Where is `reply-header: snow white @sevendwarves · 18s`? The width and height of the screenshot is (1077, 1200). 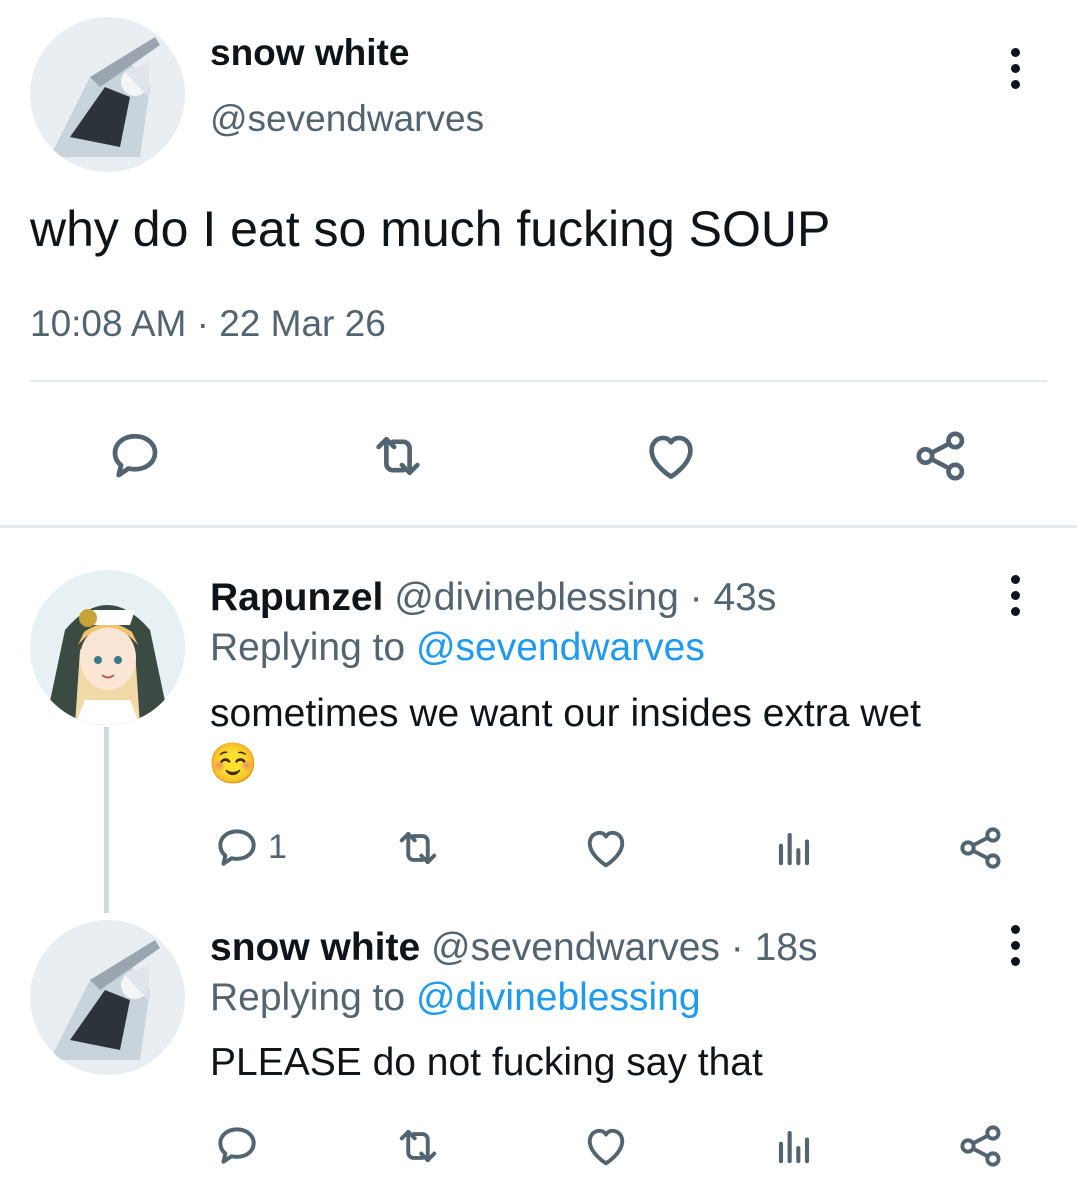 reply-header: snow white @sevendwarves · 18s is located at coordinates (513, 948).